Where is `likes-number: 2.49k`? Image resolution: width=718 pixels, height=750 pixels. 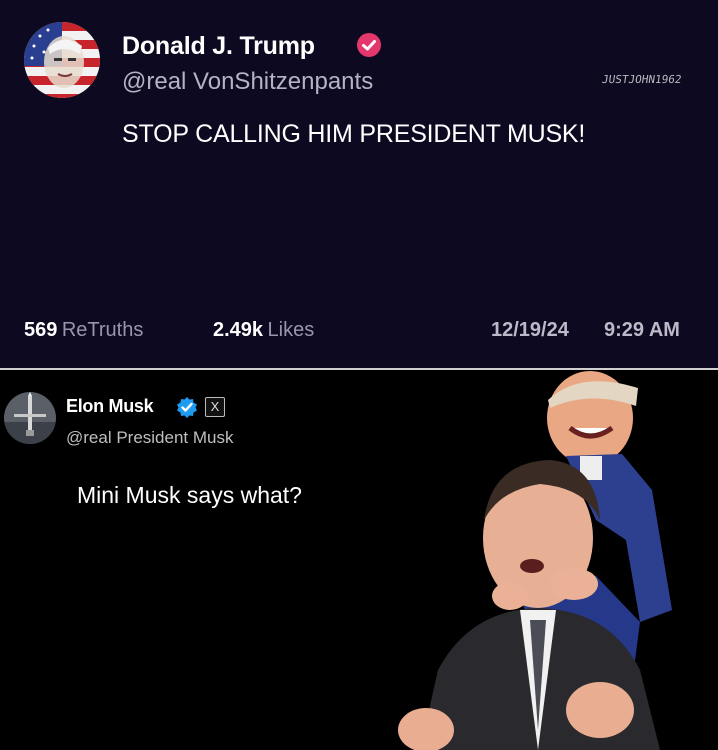
likes-number: 2.49k is located at coordinates (238, 330).